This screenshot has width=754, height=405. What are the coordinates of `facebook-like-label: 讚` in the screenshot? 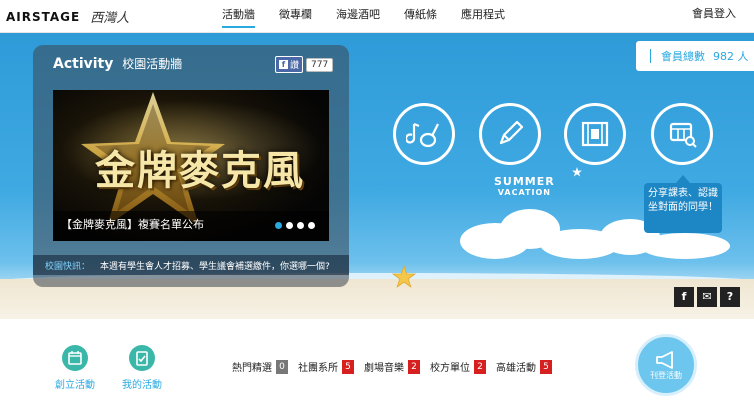 It's located at (295, 66).